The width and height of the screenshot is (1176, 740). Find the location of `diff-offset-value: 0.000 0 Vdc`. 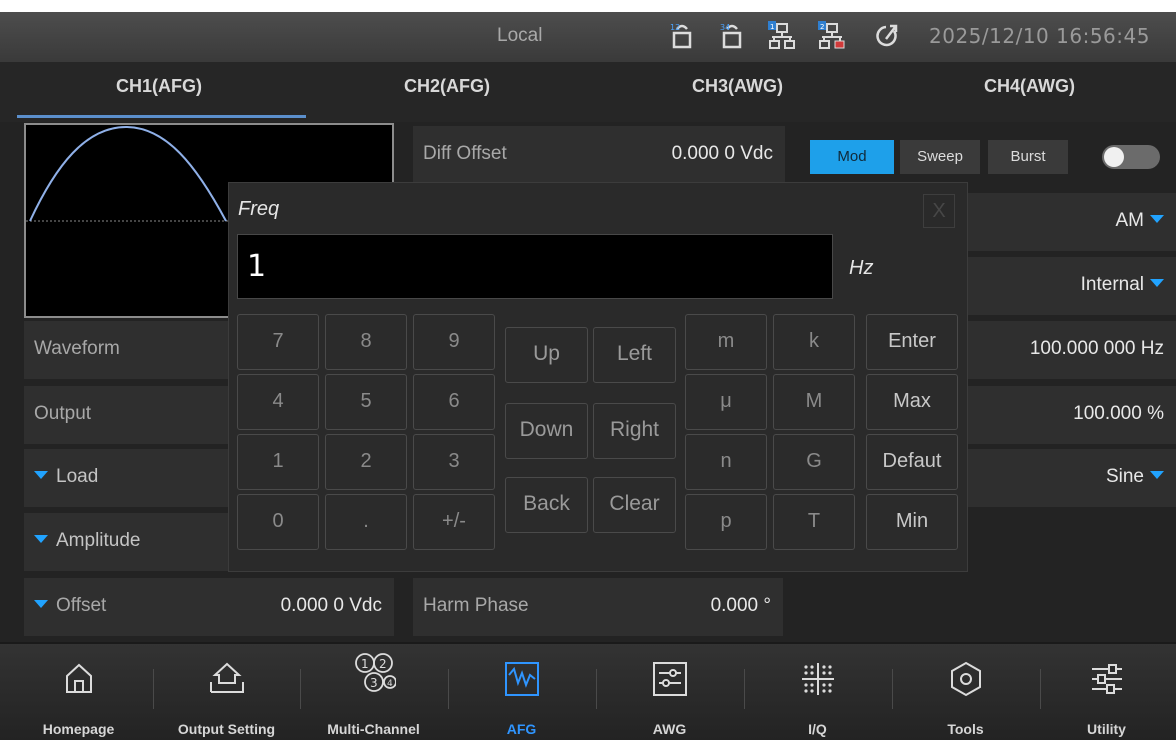

diff-offset-value: 0.000 0 Vdc is located at coordinates (722, 153).